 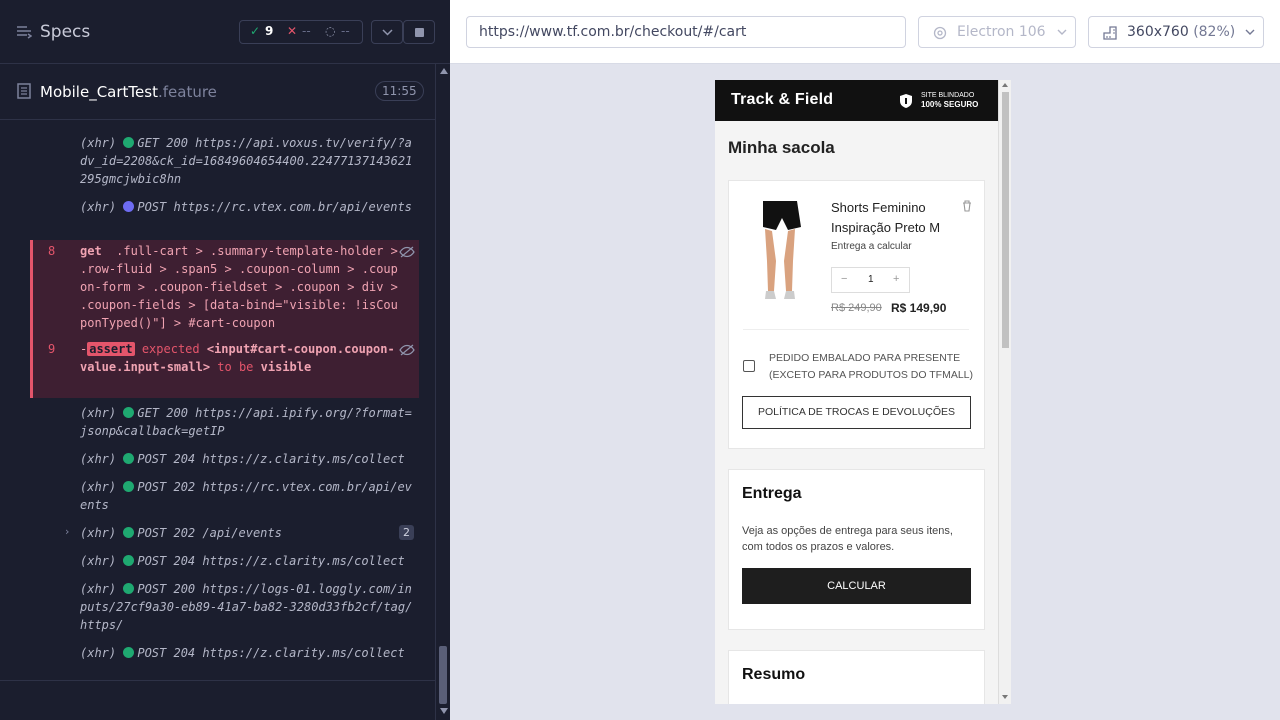 What do you see at coordinates (948, 95) in the screenshot?
I see `secure-line1: SITE BLINDADO` at bounding box center [948, 95].